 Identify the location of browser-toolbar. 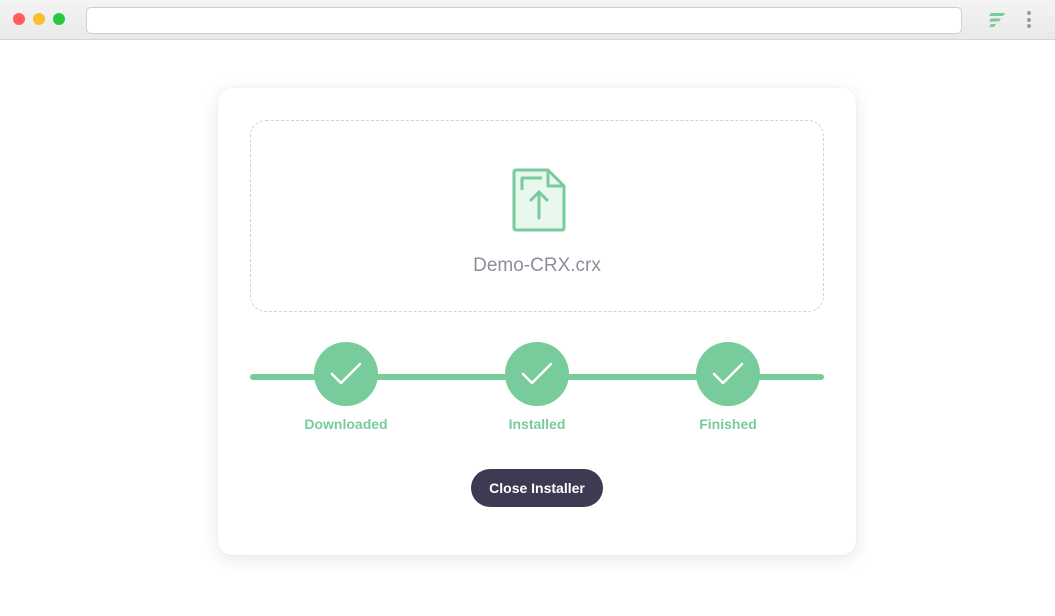
(527, 20).